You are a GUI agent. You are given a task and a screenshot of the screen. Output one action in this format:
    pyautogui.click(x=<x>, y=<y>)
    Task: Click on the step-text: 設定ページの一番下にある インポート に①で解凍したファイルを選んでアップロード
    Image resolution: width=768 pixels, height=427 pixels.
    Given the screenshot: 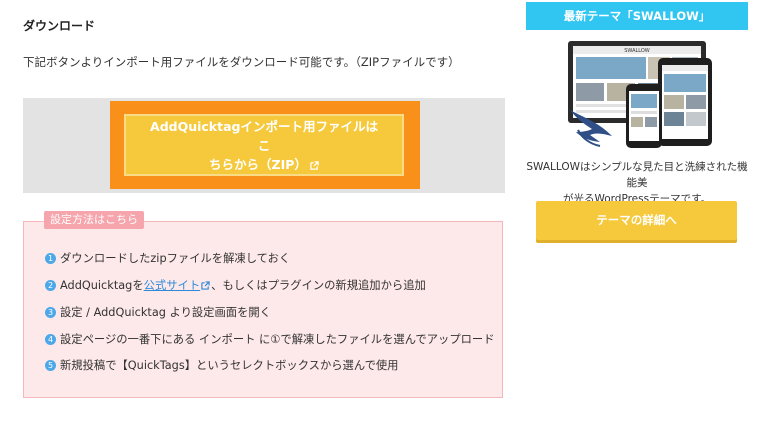 What is the action you would take?
    pyautogui.click(x=277, y=339)
    